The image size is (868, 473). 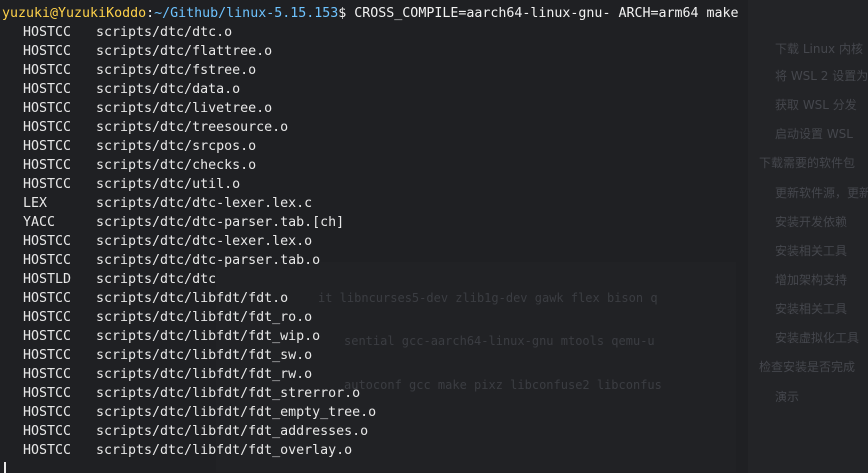 What do you see at coordinates (47, 279) in the screenshot?
I see `build-step-tag: HOSTLD` at bounding box center [47, 279].